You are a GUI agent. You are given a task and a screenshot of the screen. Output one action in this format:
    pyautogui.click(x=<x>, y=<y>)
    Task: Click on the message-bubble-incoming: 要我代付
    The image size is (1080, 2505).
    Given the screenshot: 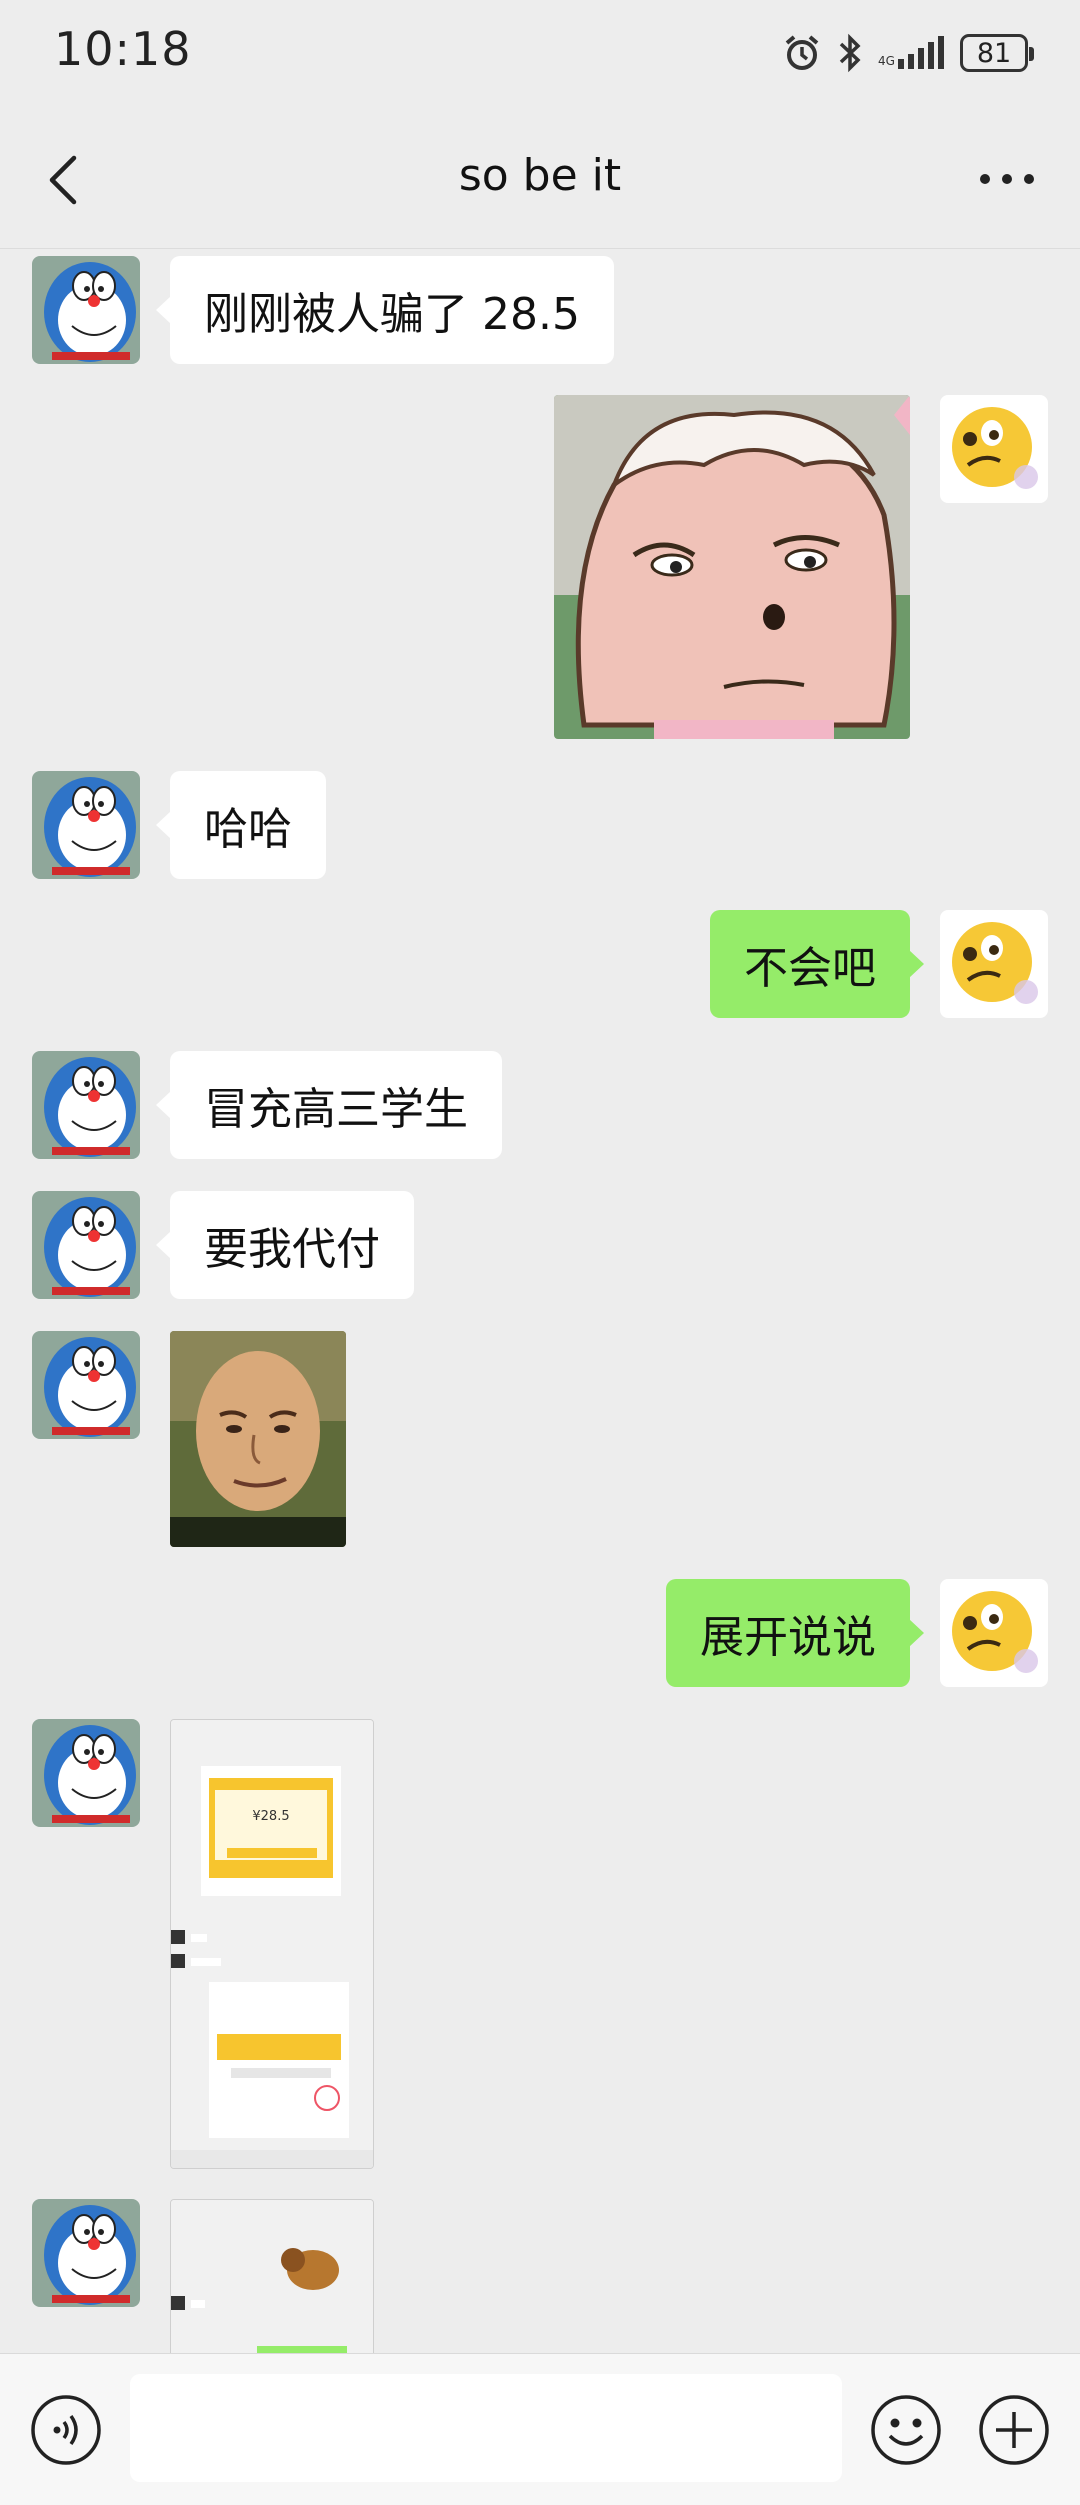 What is the action you would take?
    pyautogui.click(x=285, y=1245)
    